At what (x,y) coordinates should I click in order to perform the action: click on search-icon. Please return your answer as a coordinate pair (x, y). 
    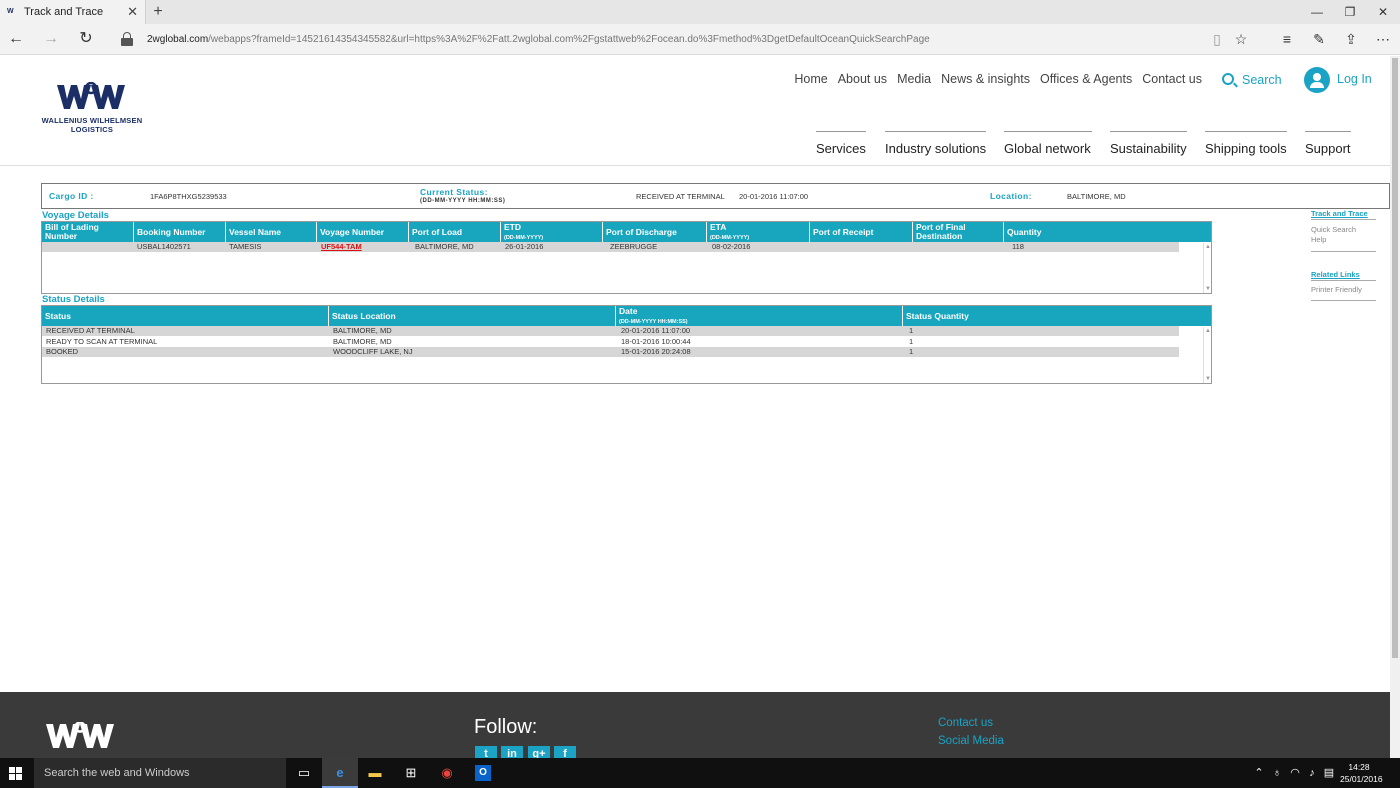
    Looking at the image, I should click on (1228, 79).